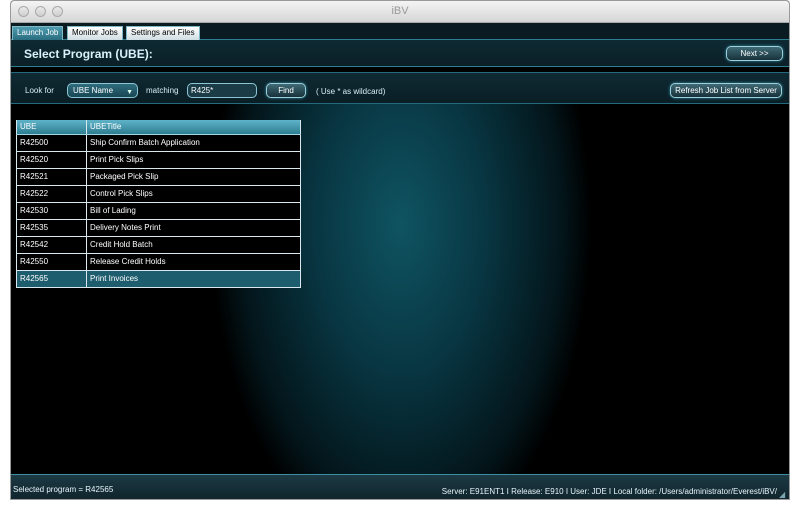 The height and width of the screenshot is (513, 800). Describe the element at coordinates (351, 91) in the screenshot. I see `wildcard-hint: ( Use * as wildcard)` at that location.